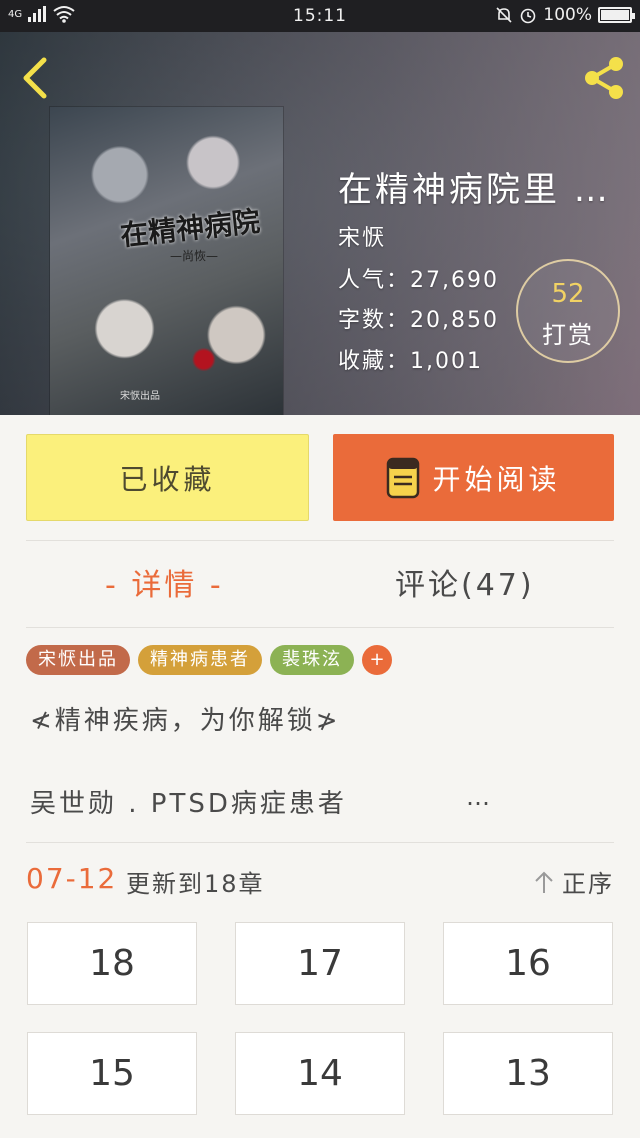  I want to click on alarm-icon, so click(528, 16).